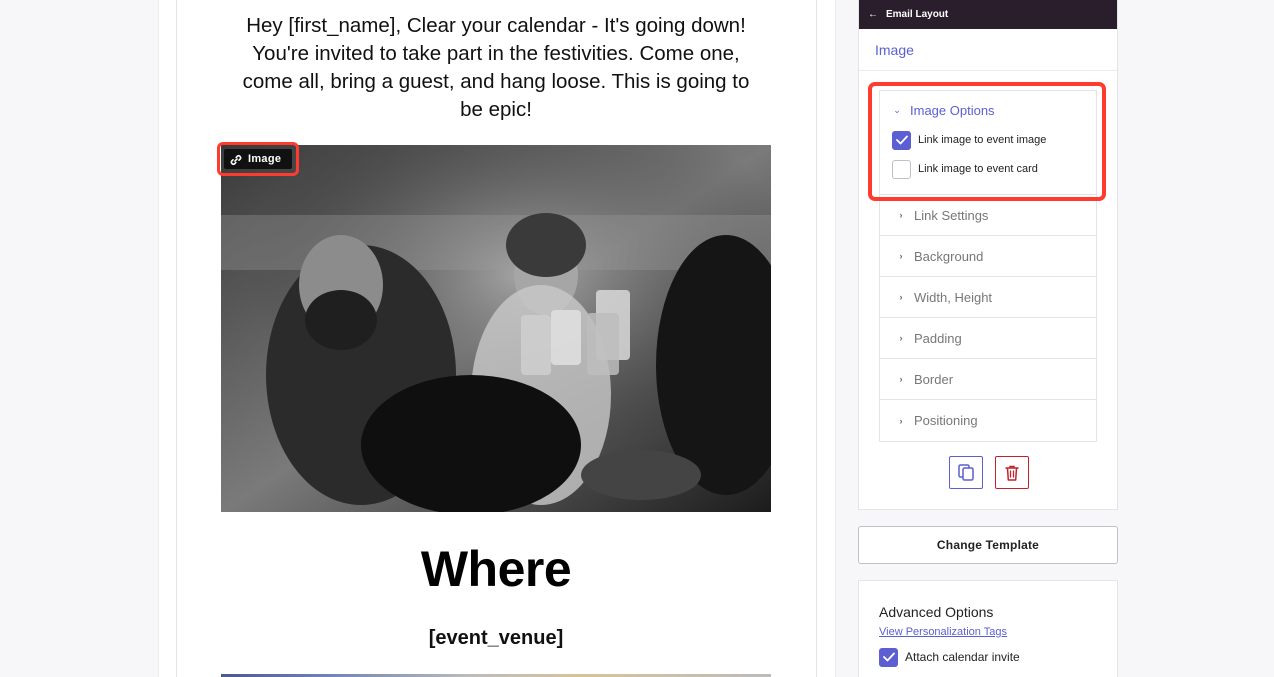 This screenshot has width=1274, height=677. I want to click on trash-icon, so click(1012, 473).